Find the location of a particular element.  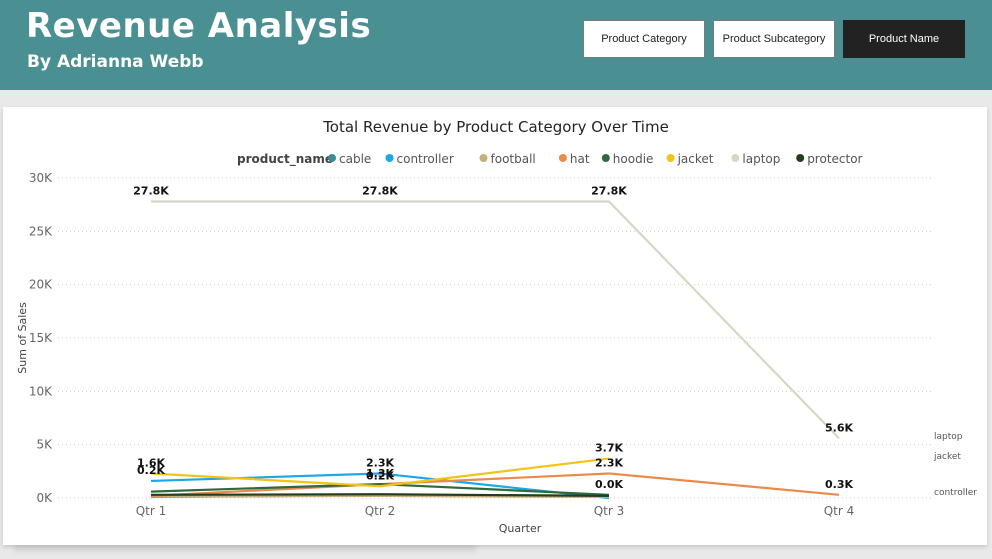

y-tick-label: 10K is located at coordinates (41, 391).